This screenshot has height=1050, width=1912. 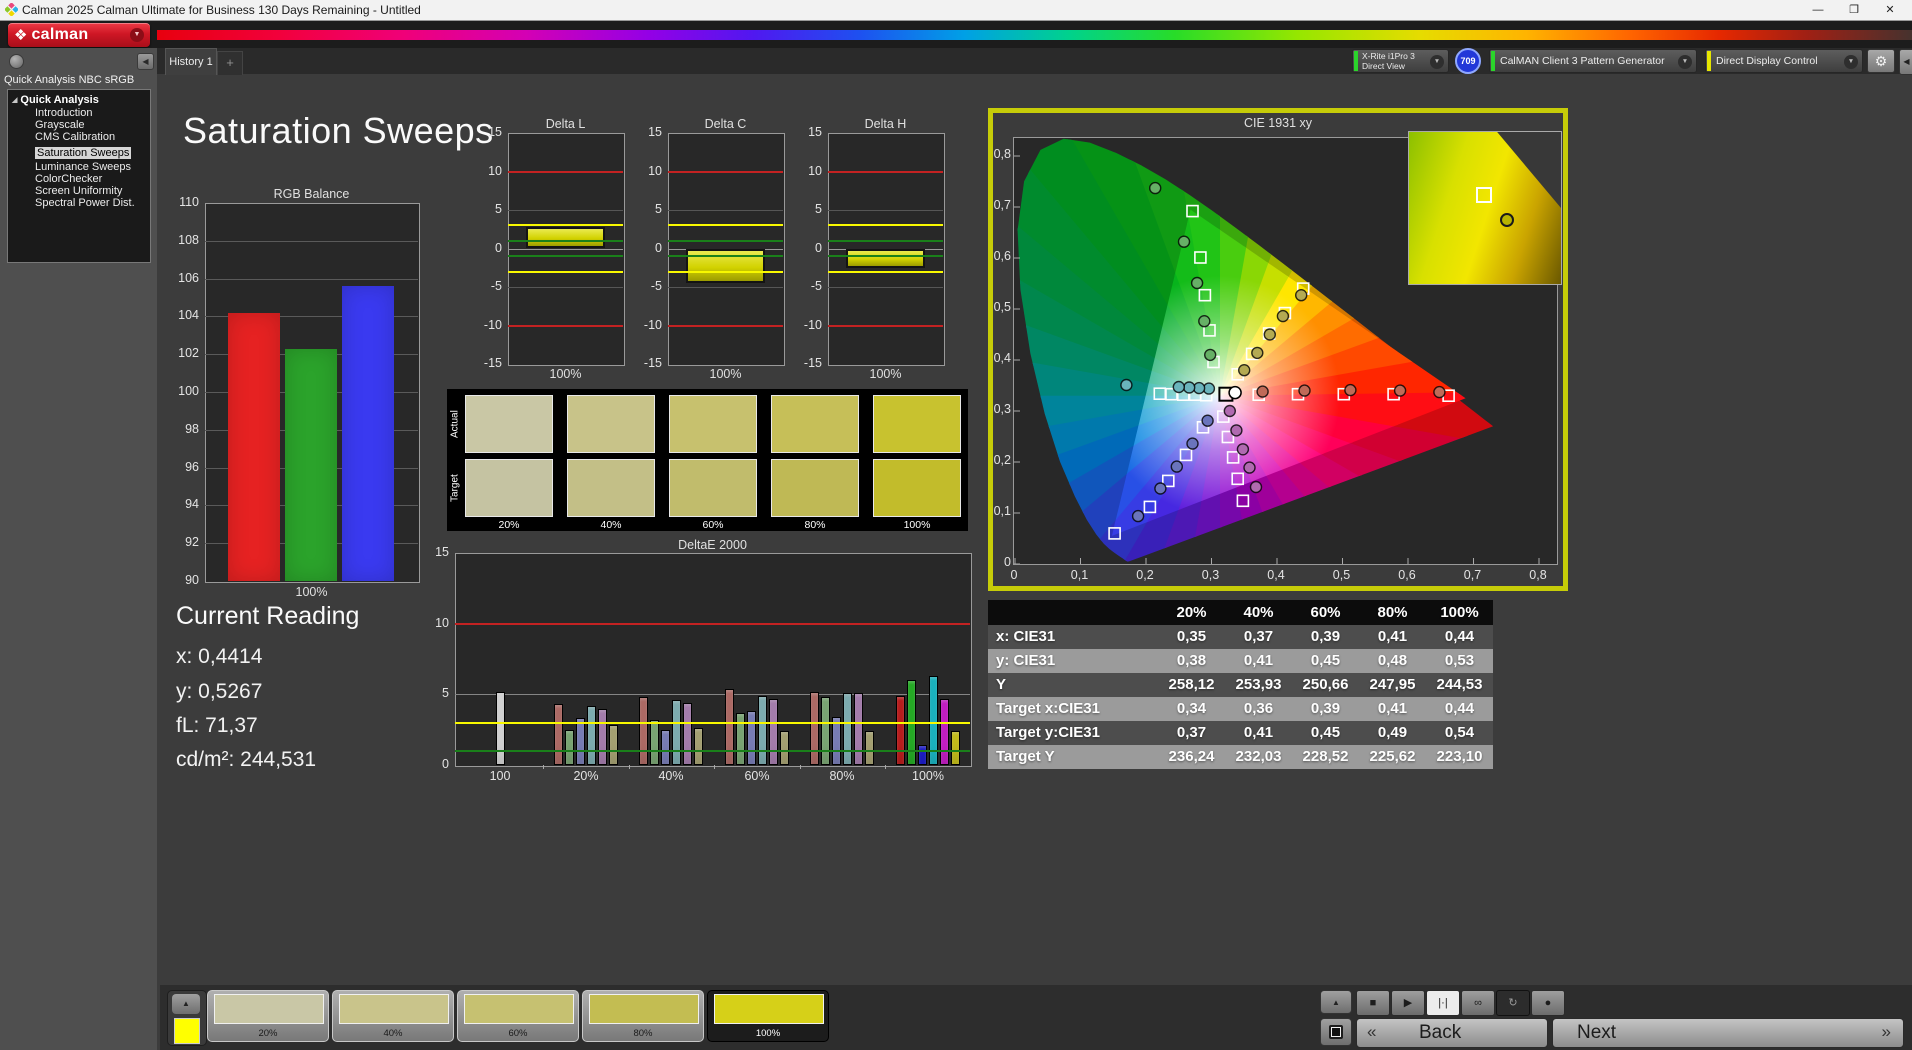 I want to click on sidebar-item-luminance-sweeps: Luminance Sweeps, so click(x=92, y=167).